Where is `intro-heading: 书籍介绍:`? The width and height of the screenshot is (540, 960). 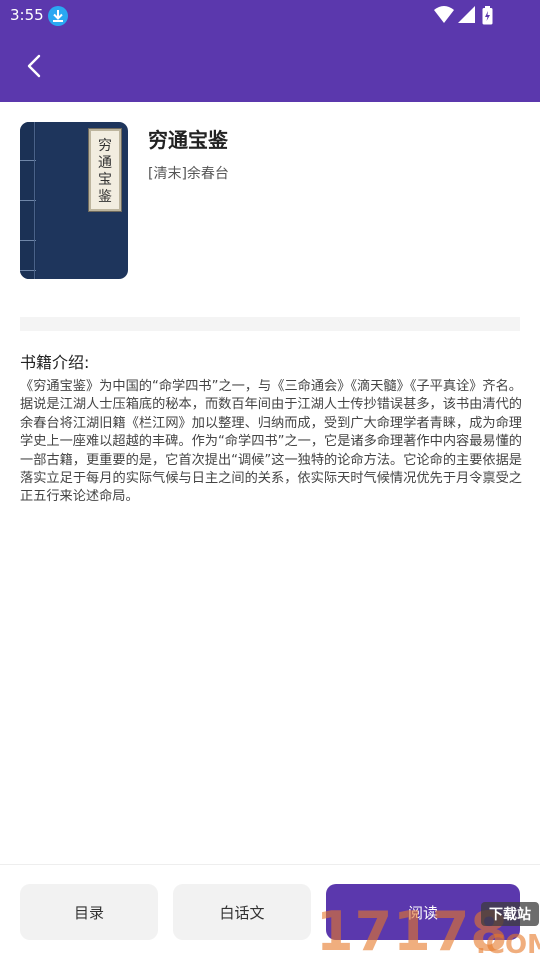 intro-heading: 书籍介绍: is located at coordinates (55, 362).